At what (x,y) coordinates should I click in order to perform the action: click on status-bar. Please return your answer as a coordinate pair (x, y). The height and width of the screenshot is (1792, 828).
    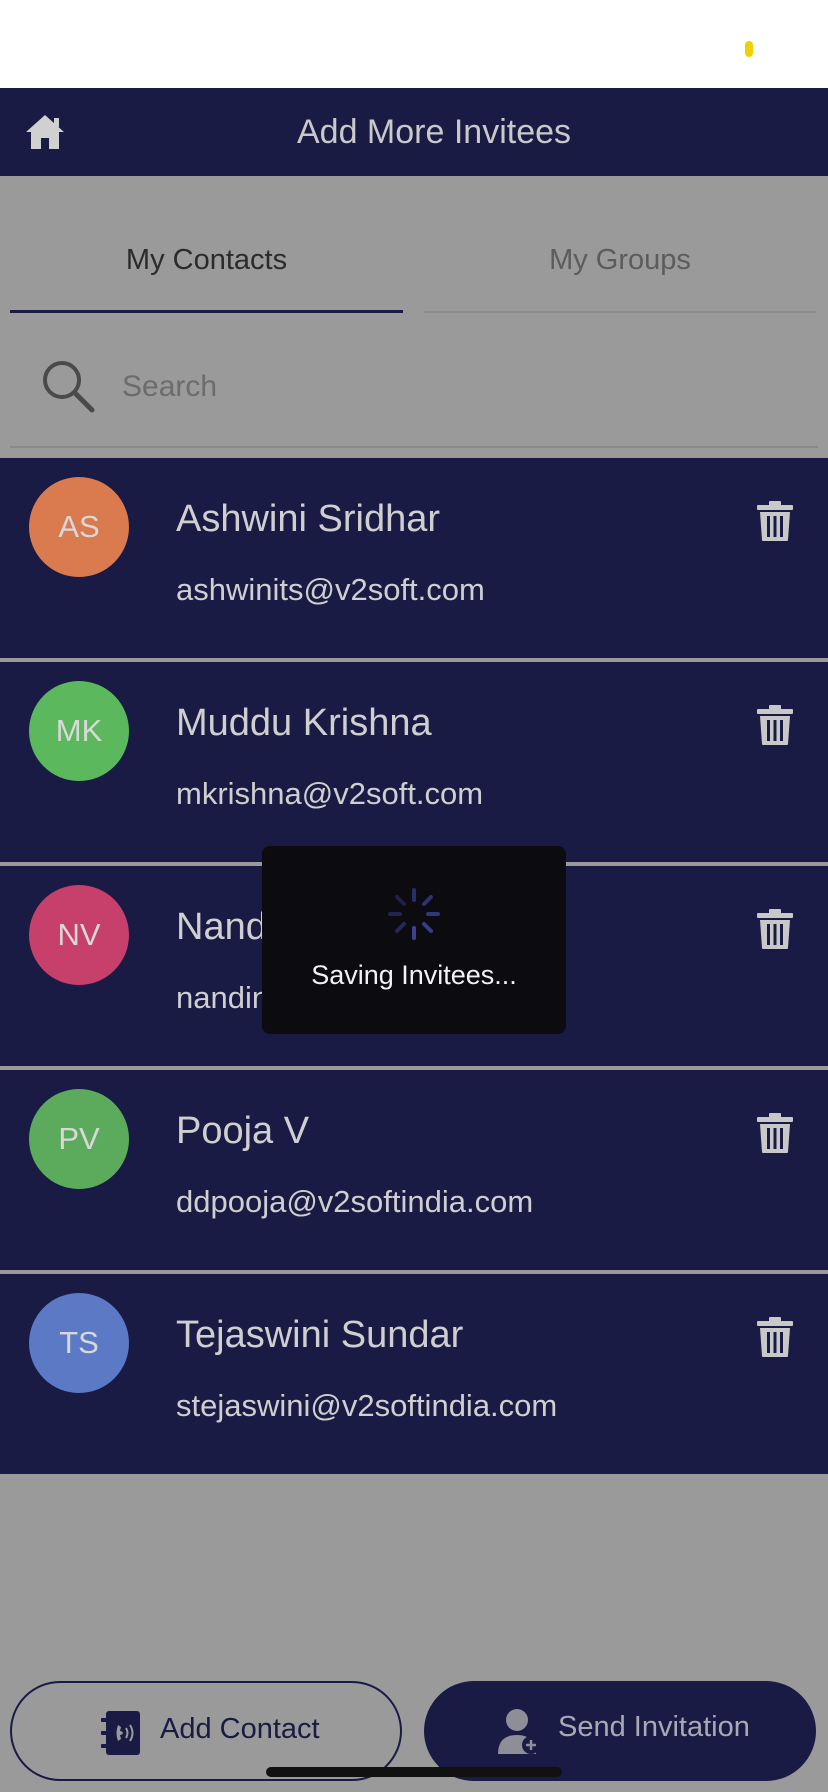
    Looking at the image, I should click on (414, 44).